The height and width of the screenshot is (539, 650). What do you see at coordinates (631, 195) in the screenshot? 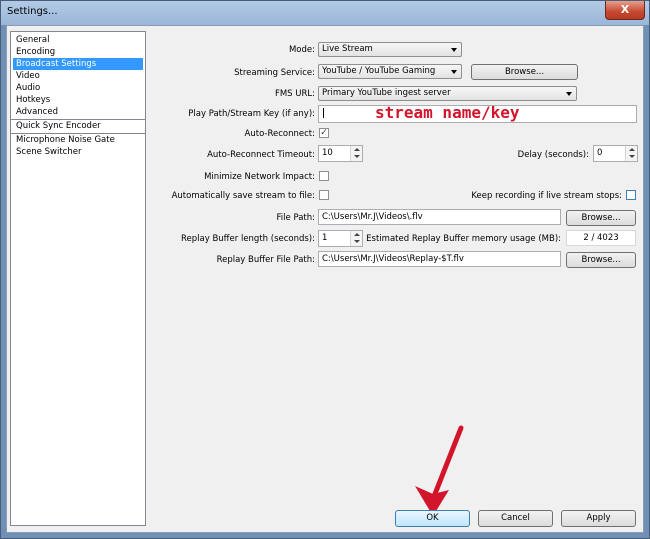
I see `keep-recording-checkbox` at bounding box center [631, 195].